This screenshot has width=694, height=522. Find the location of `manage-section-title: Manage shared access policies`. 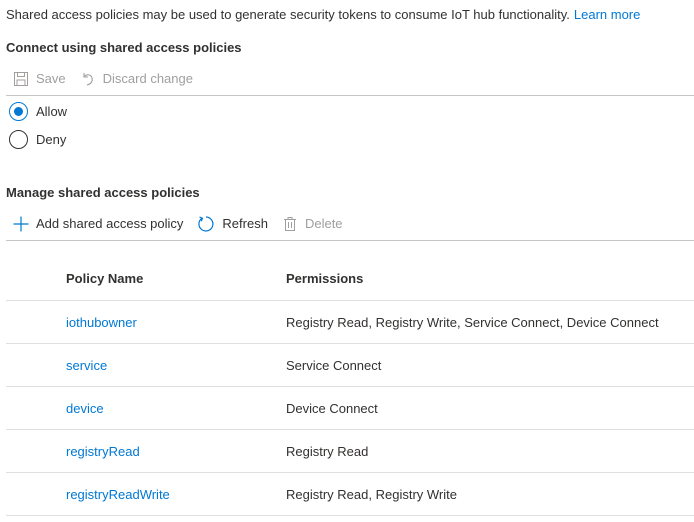

manage-section-title: Manage shared access policies is located at coordinates (103, 192).